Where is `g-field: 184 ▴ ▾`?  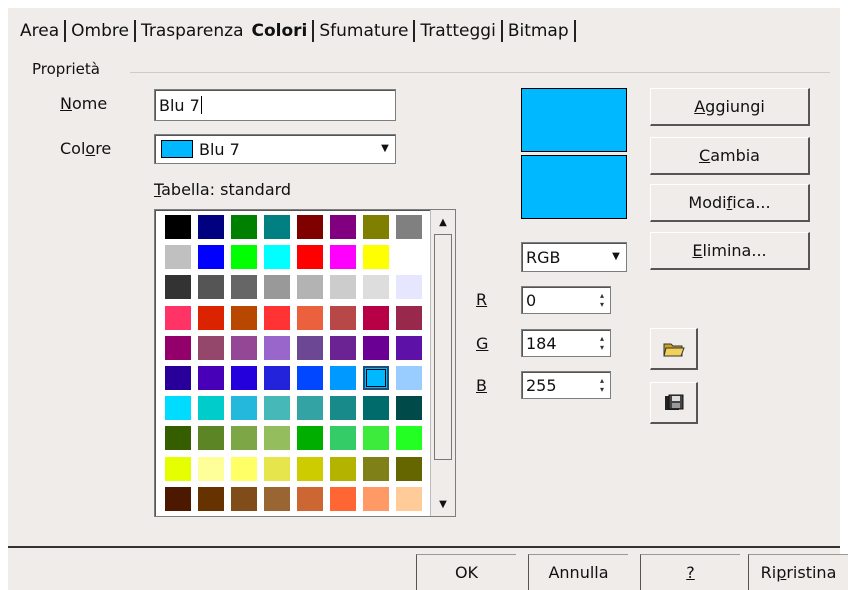 g-field: 184 ▴ ▾ is located at coordinates (566, 343).